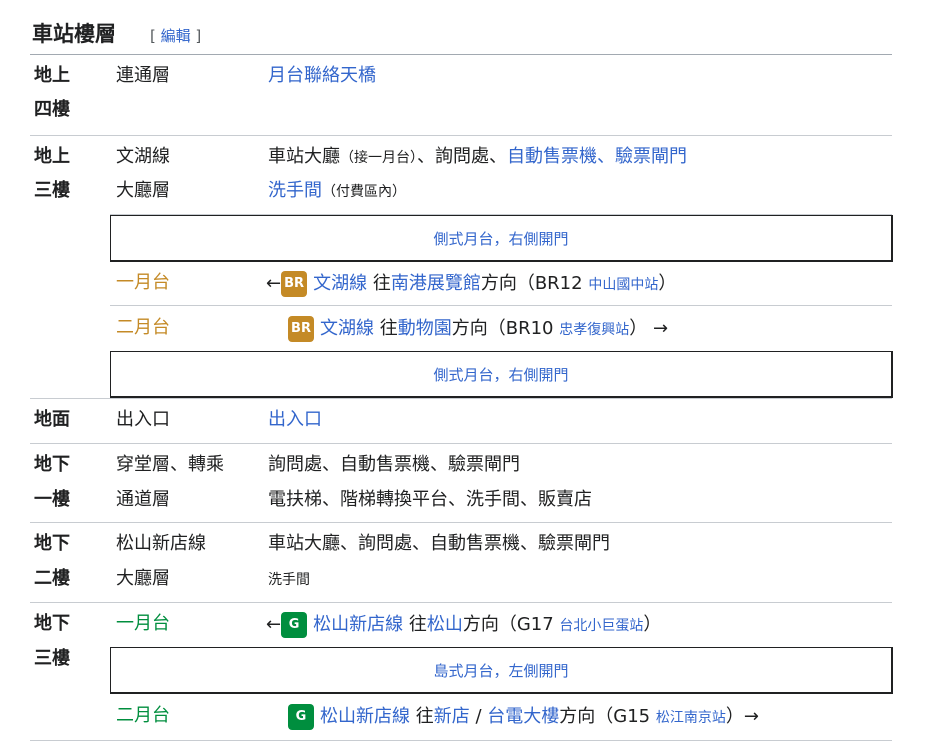 The image size is (941, 751). I want to click on floor-3f-facilities-2: 洗手間（付費區內）, so click(337, 191).